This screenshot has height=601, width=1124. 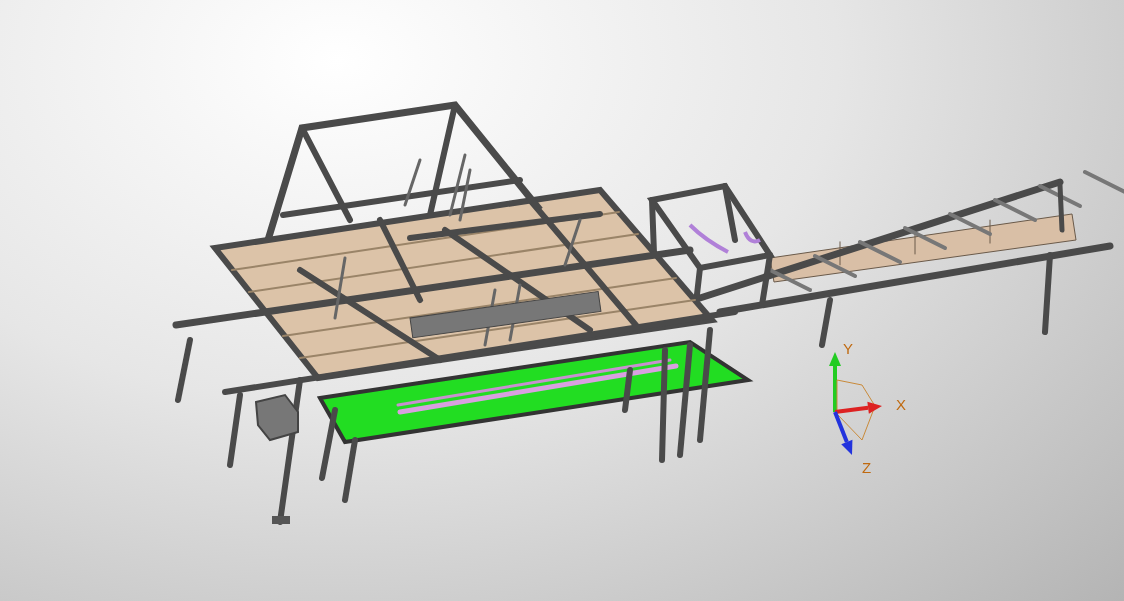 What do you see at coordinates (901, 404) in the screenshot?
I see `axis-label: X` at bounding box center [901, 404].